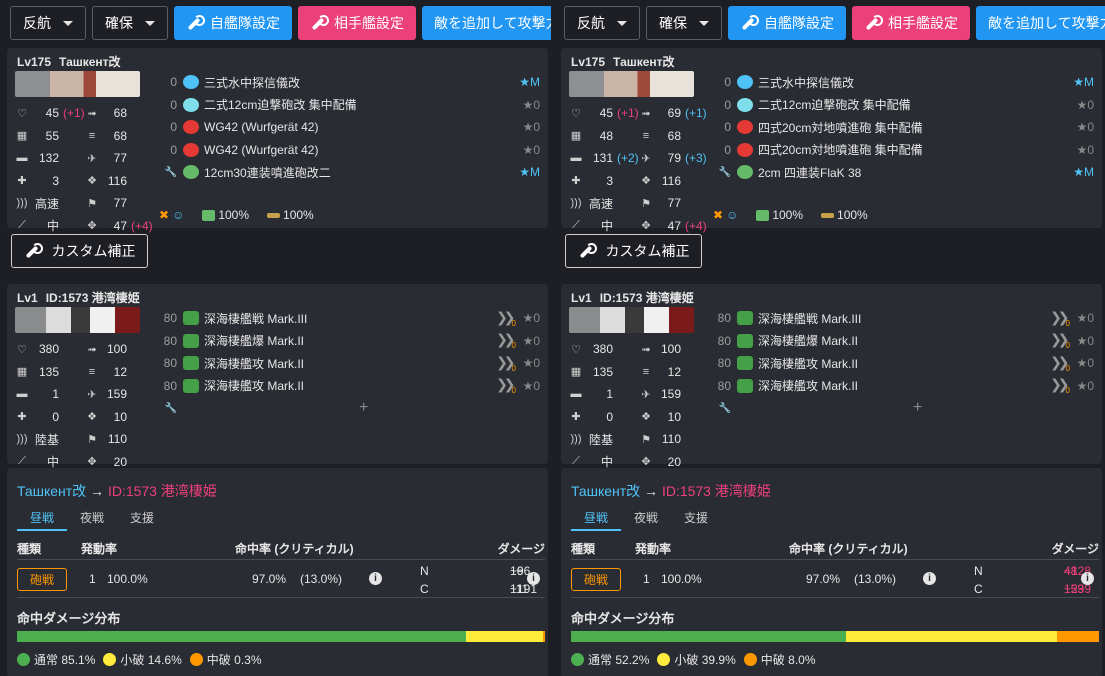 This screenshot has height=676, width=1105. I want to click on heart-icon: ♡, so click(22, 349).